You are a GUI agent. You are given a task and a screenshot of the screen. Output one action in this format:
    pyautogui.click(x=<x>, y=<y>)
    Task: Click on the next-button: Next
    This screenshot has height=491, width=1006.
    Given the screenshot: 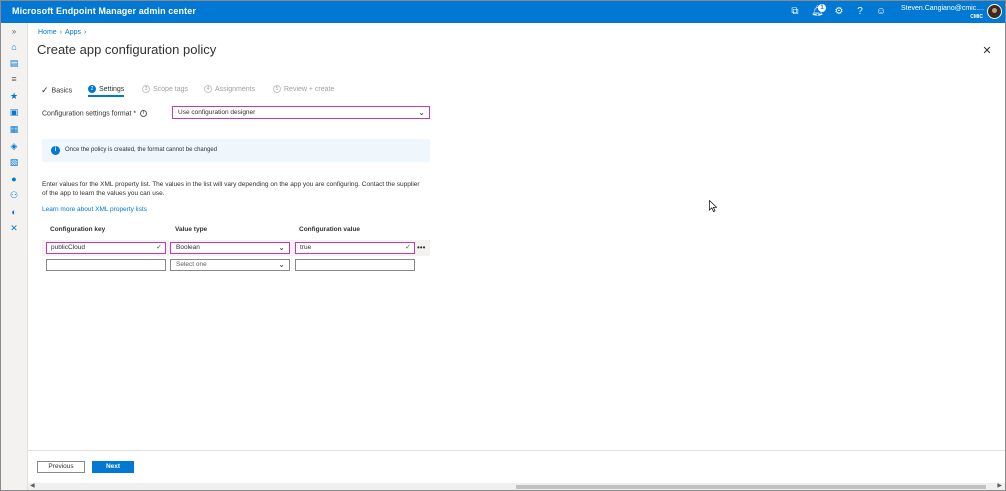 What is the action you would take?
    pyautogui.click(x=113, y=467)
    